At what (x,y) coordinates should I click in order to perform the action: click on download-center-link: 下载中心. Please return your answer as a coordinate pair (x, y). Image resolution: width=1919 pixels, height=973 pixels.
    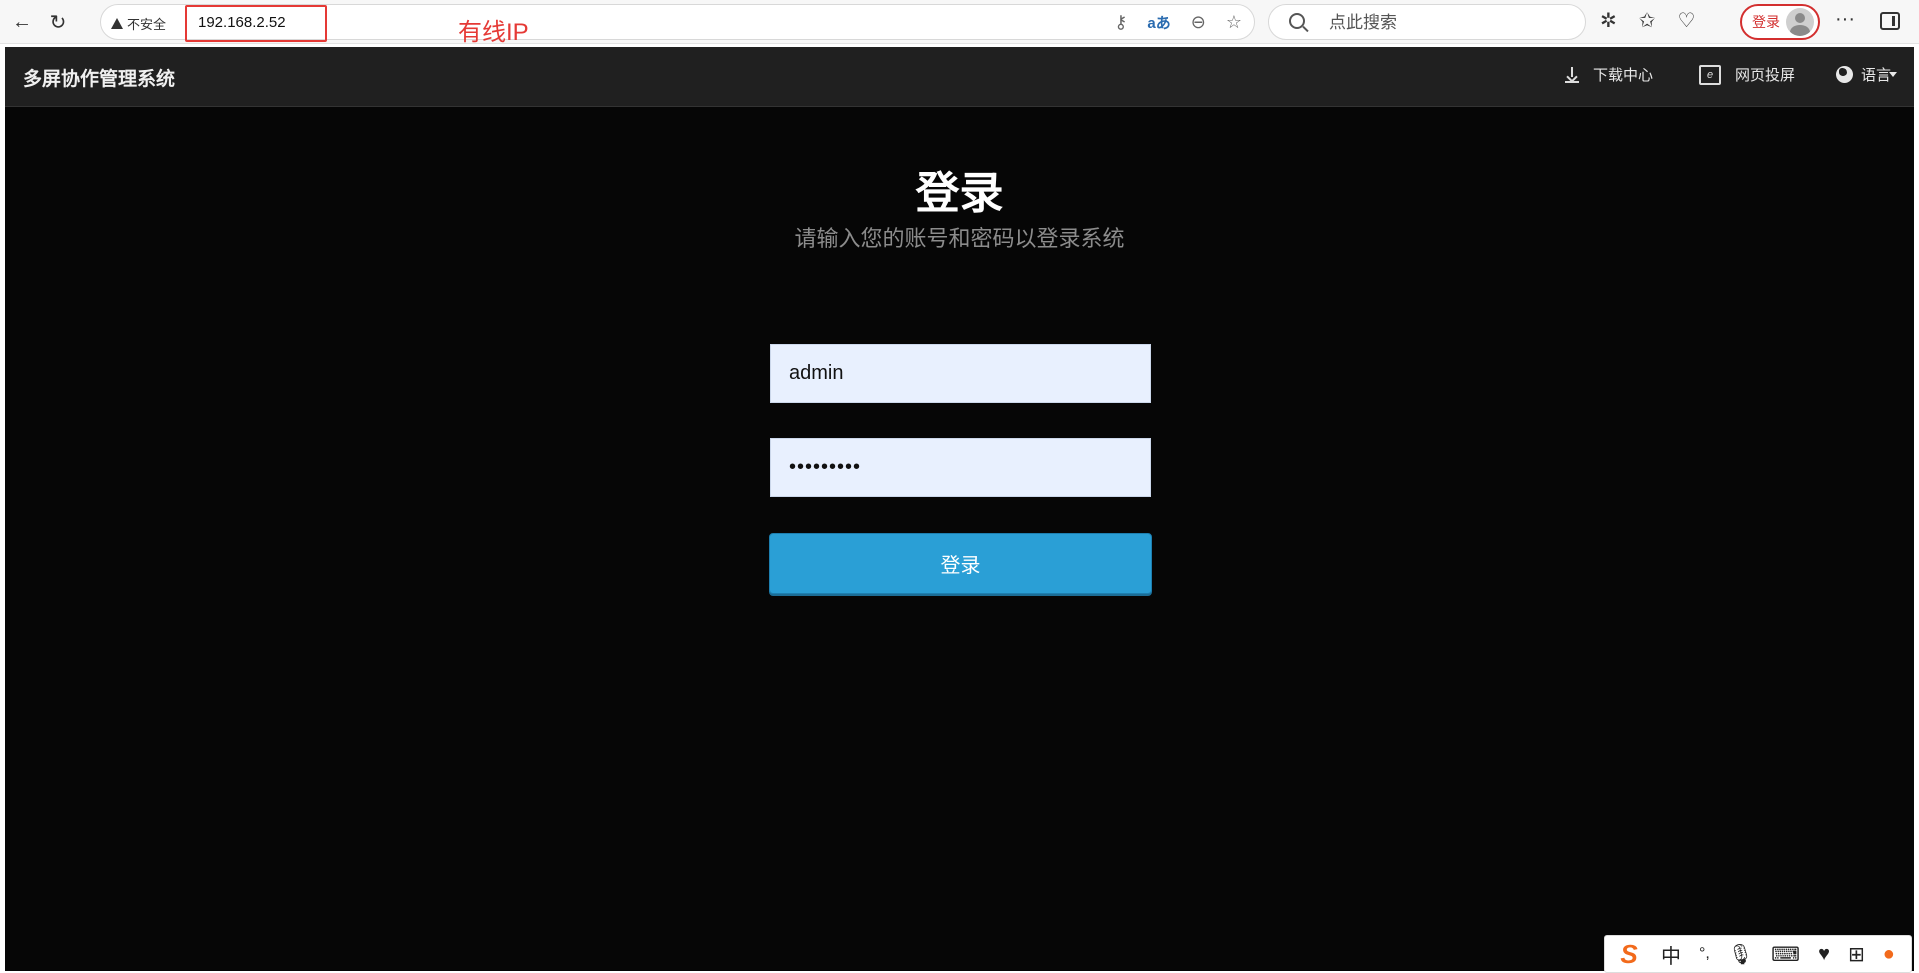
    Looking at the image, I should click on (1609, 74).